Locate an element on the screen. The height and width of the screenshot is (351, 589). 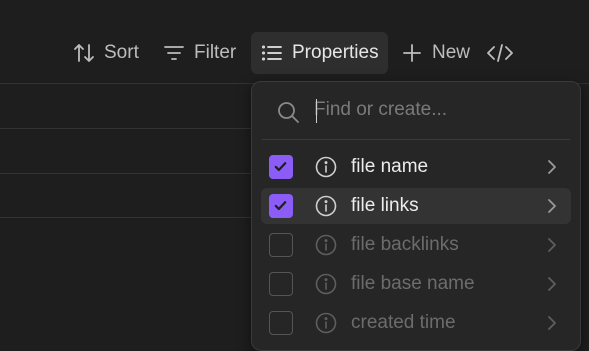
property-label: file links is located at coordinates (385, 205).